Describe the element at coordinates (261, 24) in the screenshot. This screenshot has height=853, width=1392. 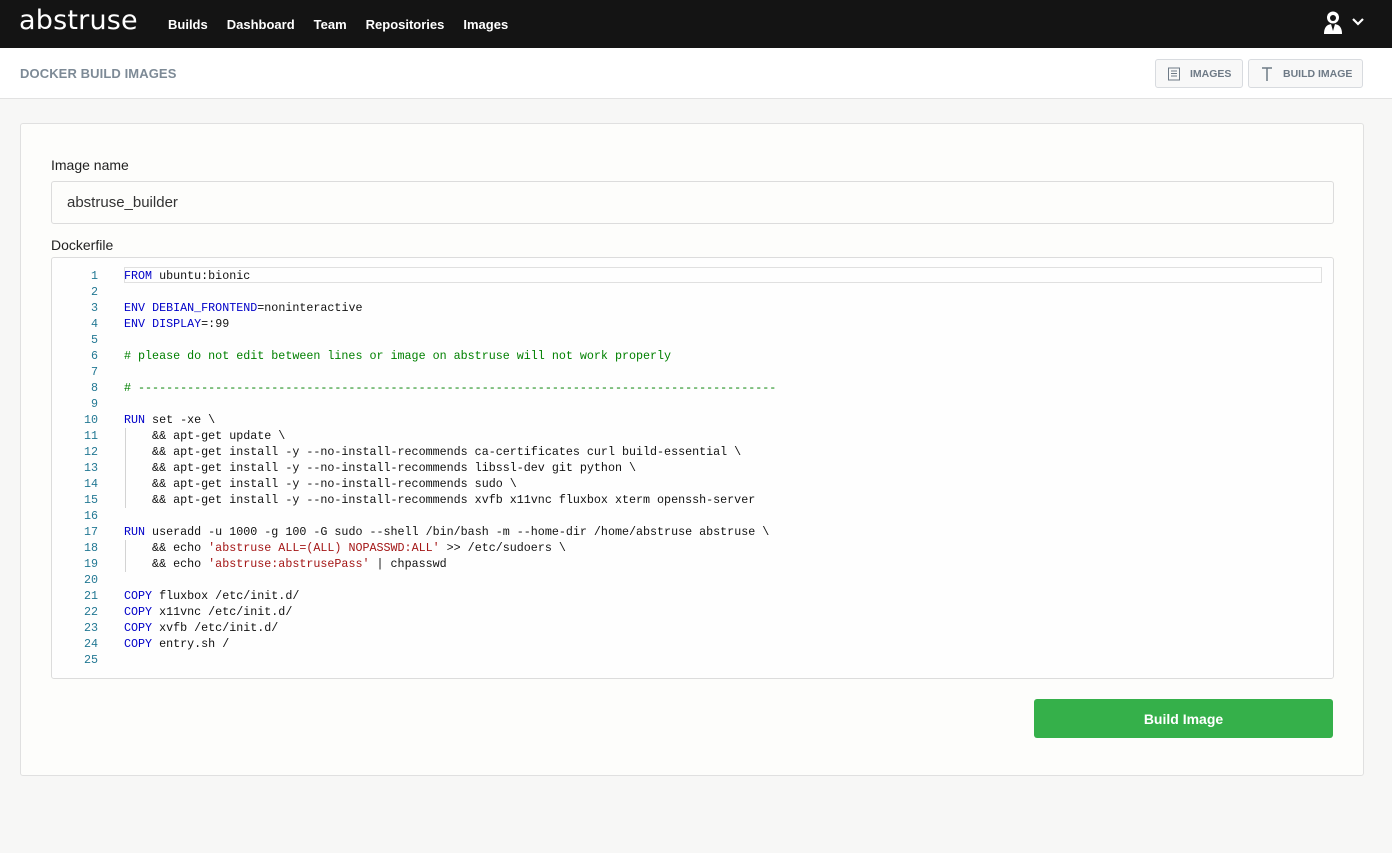
I see `nav-dashboard: Dashboard` at that location.